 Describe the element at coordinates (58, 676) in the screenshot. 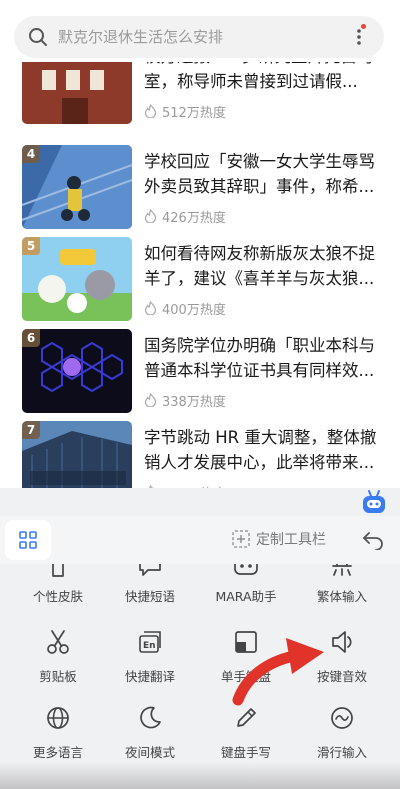

I see `tool-label: 剪贴板` at that location.